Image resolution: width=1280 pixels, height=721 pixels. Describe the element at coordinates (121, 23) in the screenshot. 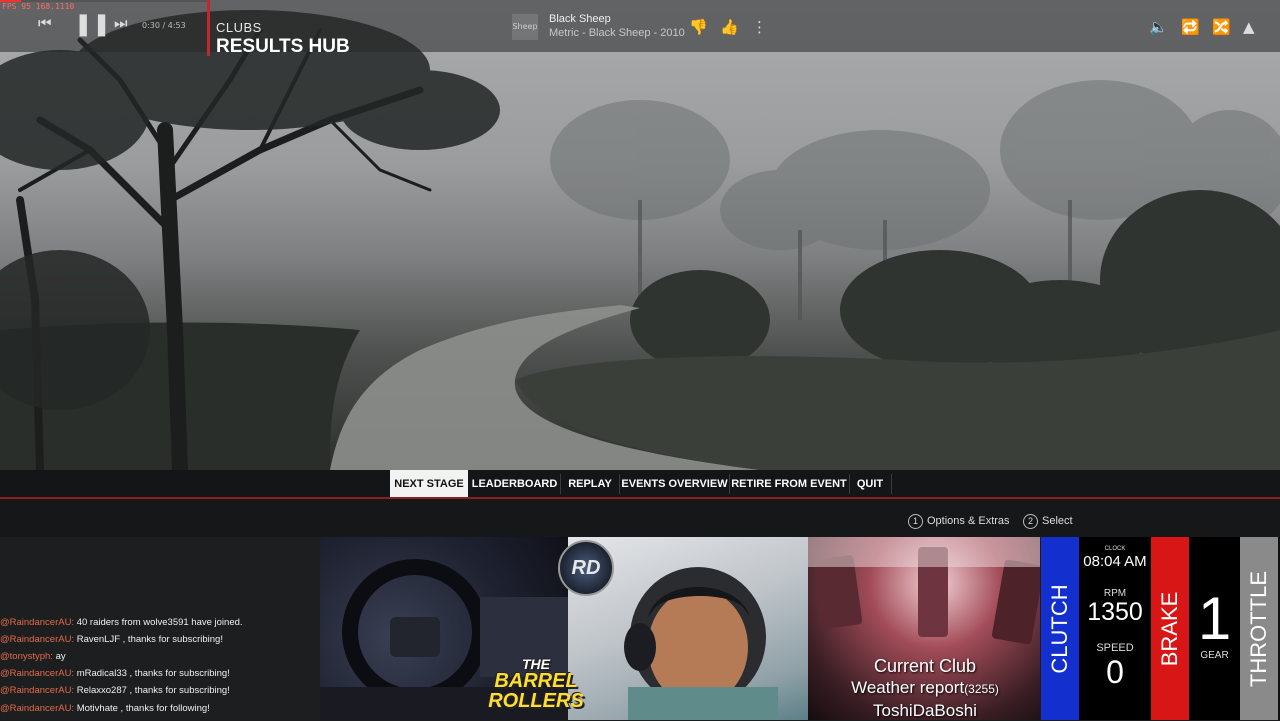

I see `next-icon: ⏭` at that location.